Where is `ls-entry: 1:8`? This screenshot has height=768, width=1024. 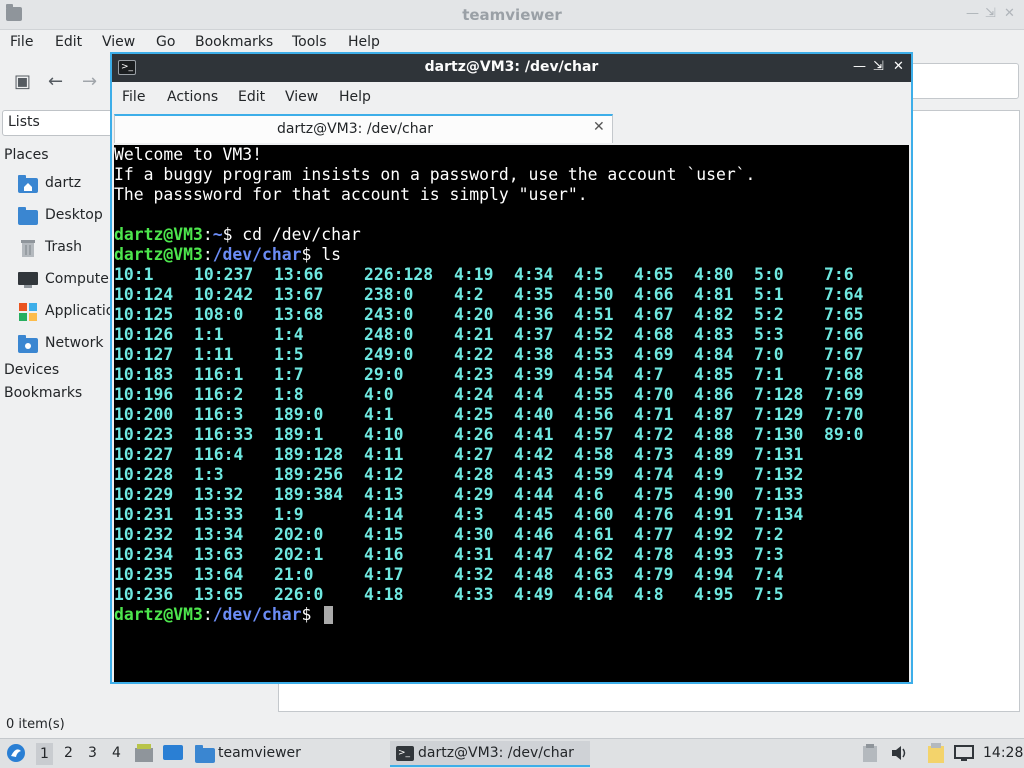 ls-entry: 1:8 is located at coordinates (289, 394).